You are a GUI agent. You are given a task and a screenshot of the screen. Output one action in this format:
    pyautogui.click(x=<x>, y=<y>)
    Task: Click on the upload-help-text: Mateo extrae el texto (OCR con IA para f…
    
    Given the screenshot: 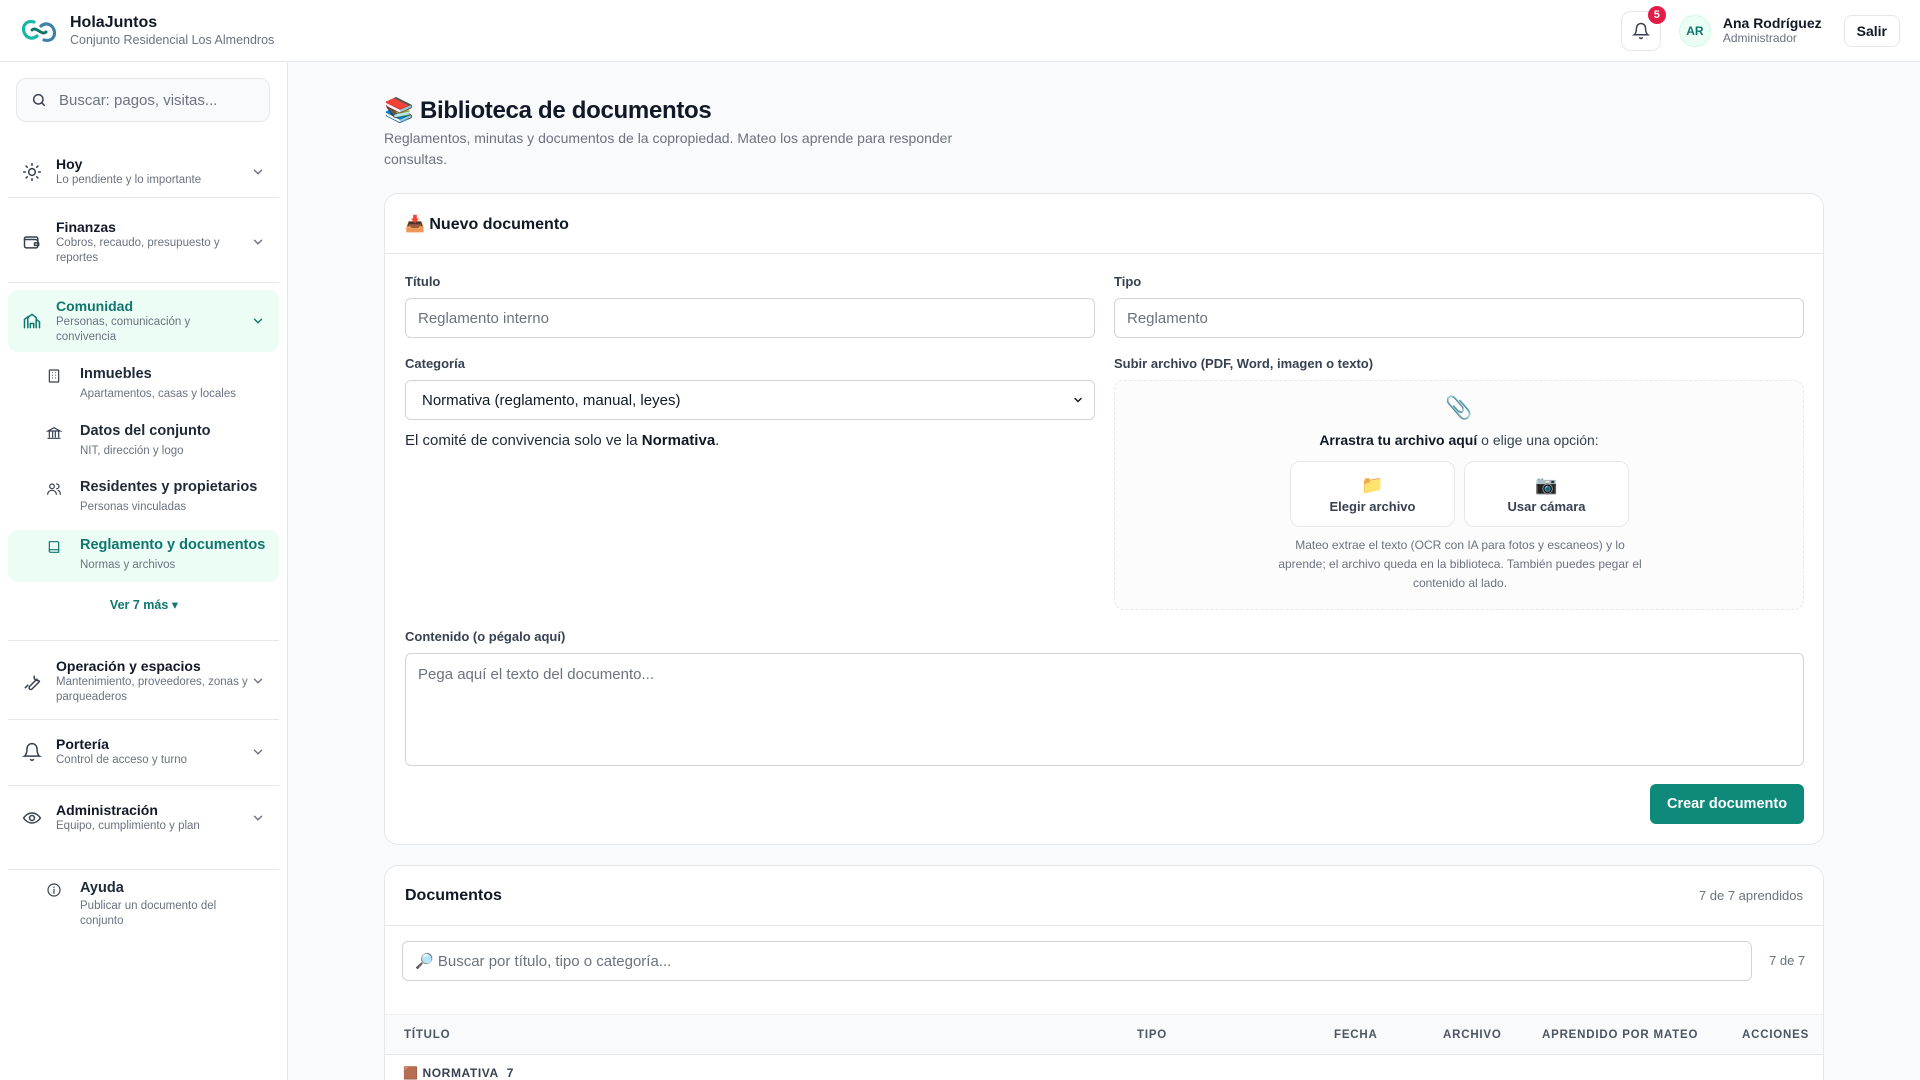 What is the action you would take?
    pyautogui.click(x=1460, y=564)
    